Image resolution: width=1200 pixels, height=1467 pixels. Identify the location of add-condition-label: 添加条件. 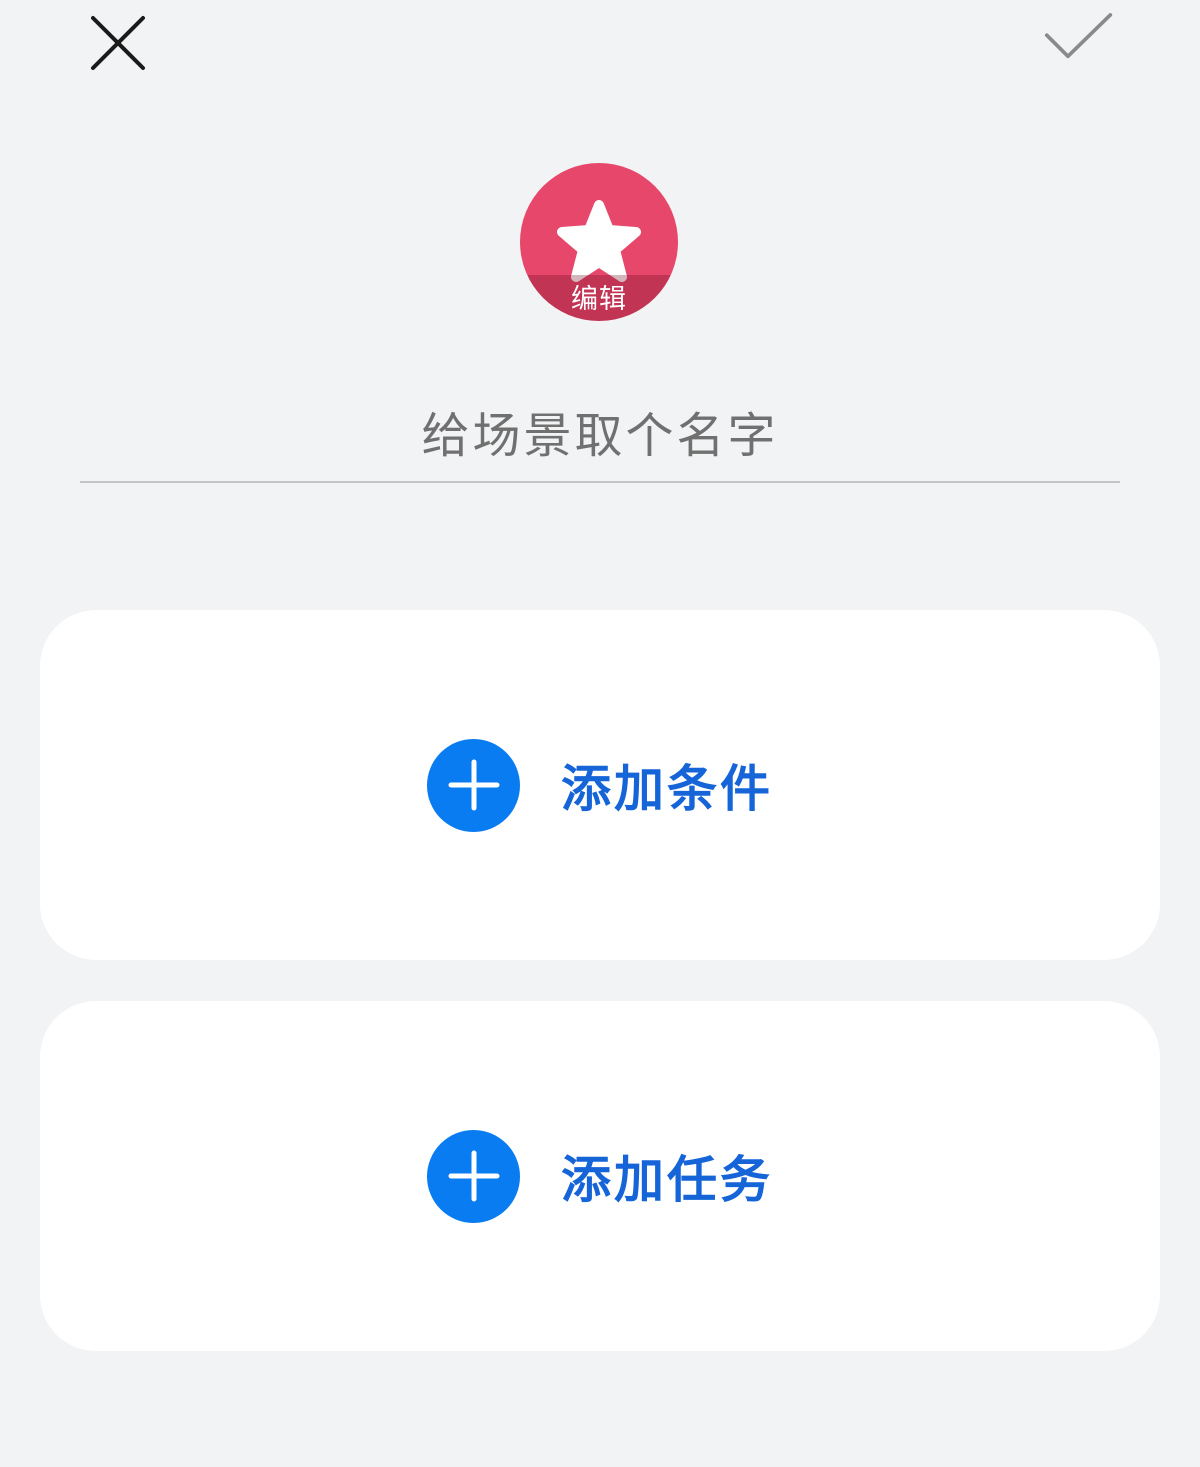
(667, 789).